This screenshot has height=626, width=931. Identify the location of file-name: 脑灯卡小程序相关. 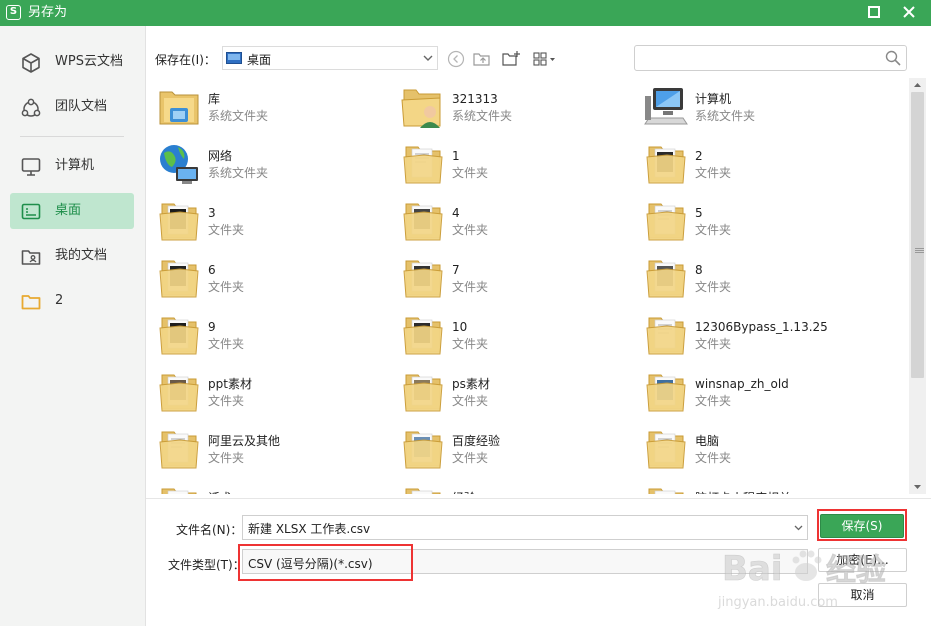
(743, 492).